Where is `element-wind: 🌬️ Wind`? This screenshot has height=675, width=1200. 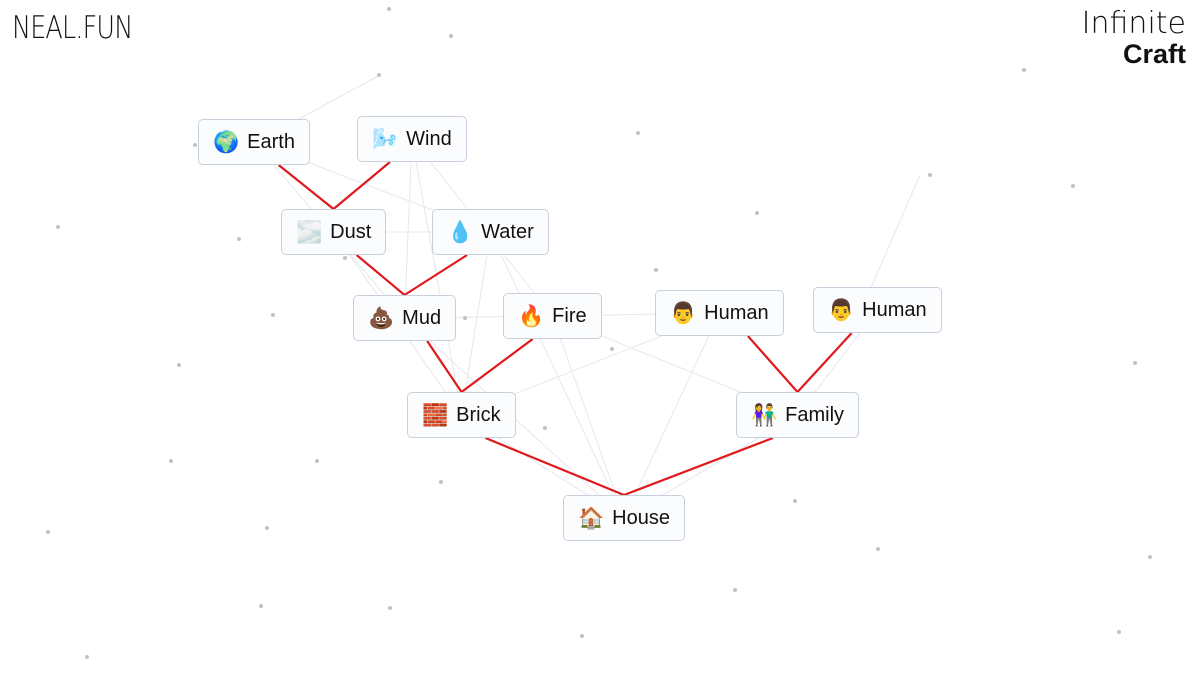 element-wind: 🌬️ Wind is located at coordinates (412, 139).